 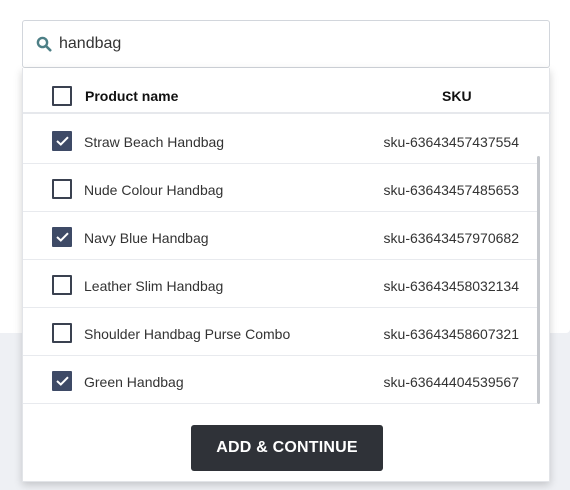 I want to click on product-name: Navy Blue Handbag, so click(x=146, y=238).